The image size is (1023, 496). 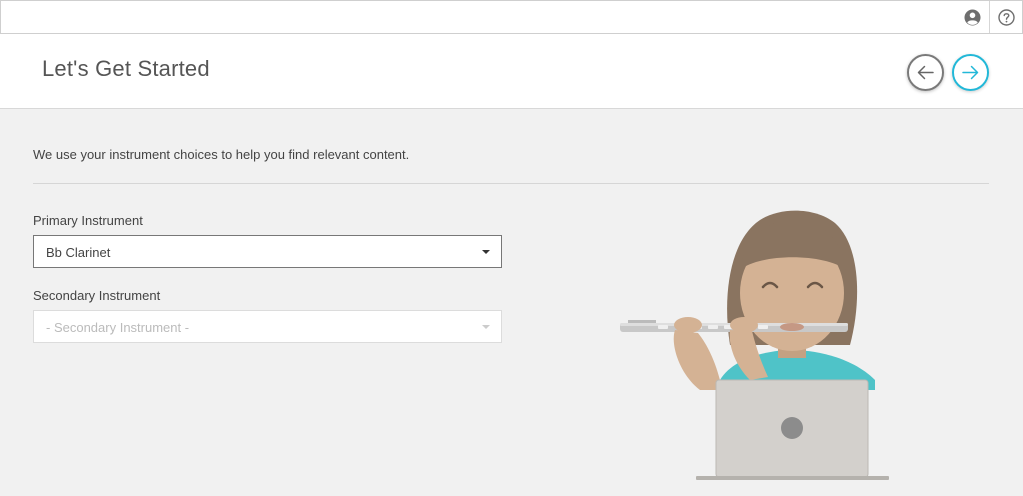 What do you see at coordinates (989, 17) in the screenshot?
I see `top-bar-divider` at bounding box center [989, 17].